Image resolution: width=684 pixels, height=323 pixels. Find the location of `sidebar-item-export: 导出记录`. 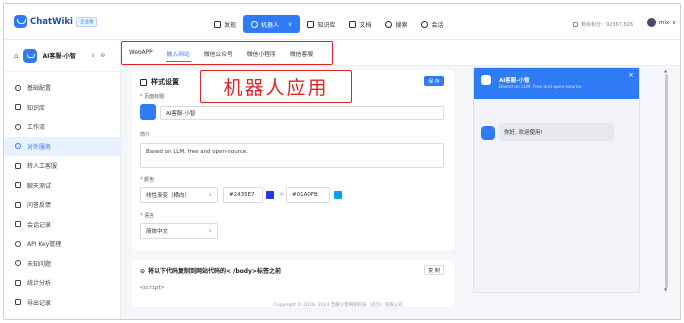

sidebar-item-export: 导出记录 is located at coordinates (62, 303).